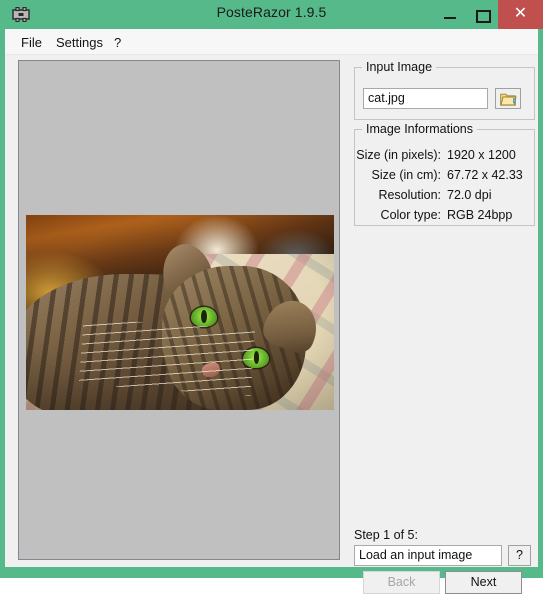  I want to click on help-button: ?, so click(519, 555).